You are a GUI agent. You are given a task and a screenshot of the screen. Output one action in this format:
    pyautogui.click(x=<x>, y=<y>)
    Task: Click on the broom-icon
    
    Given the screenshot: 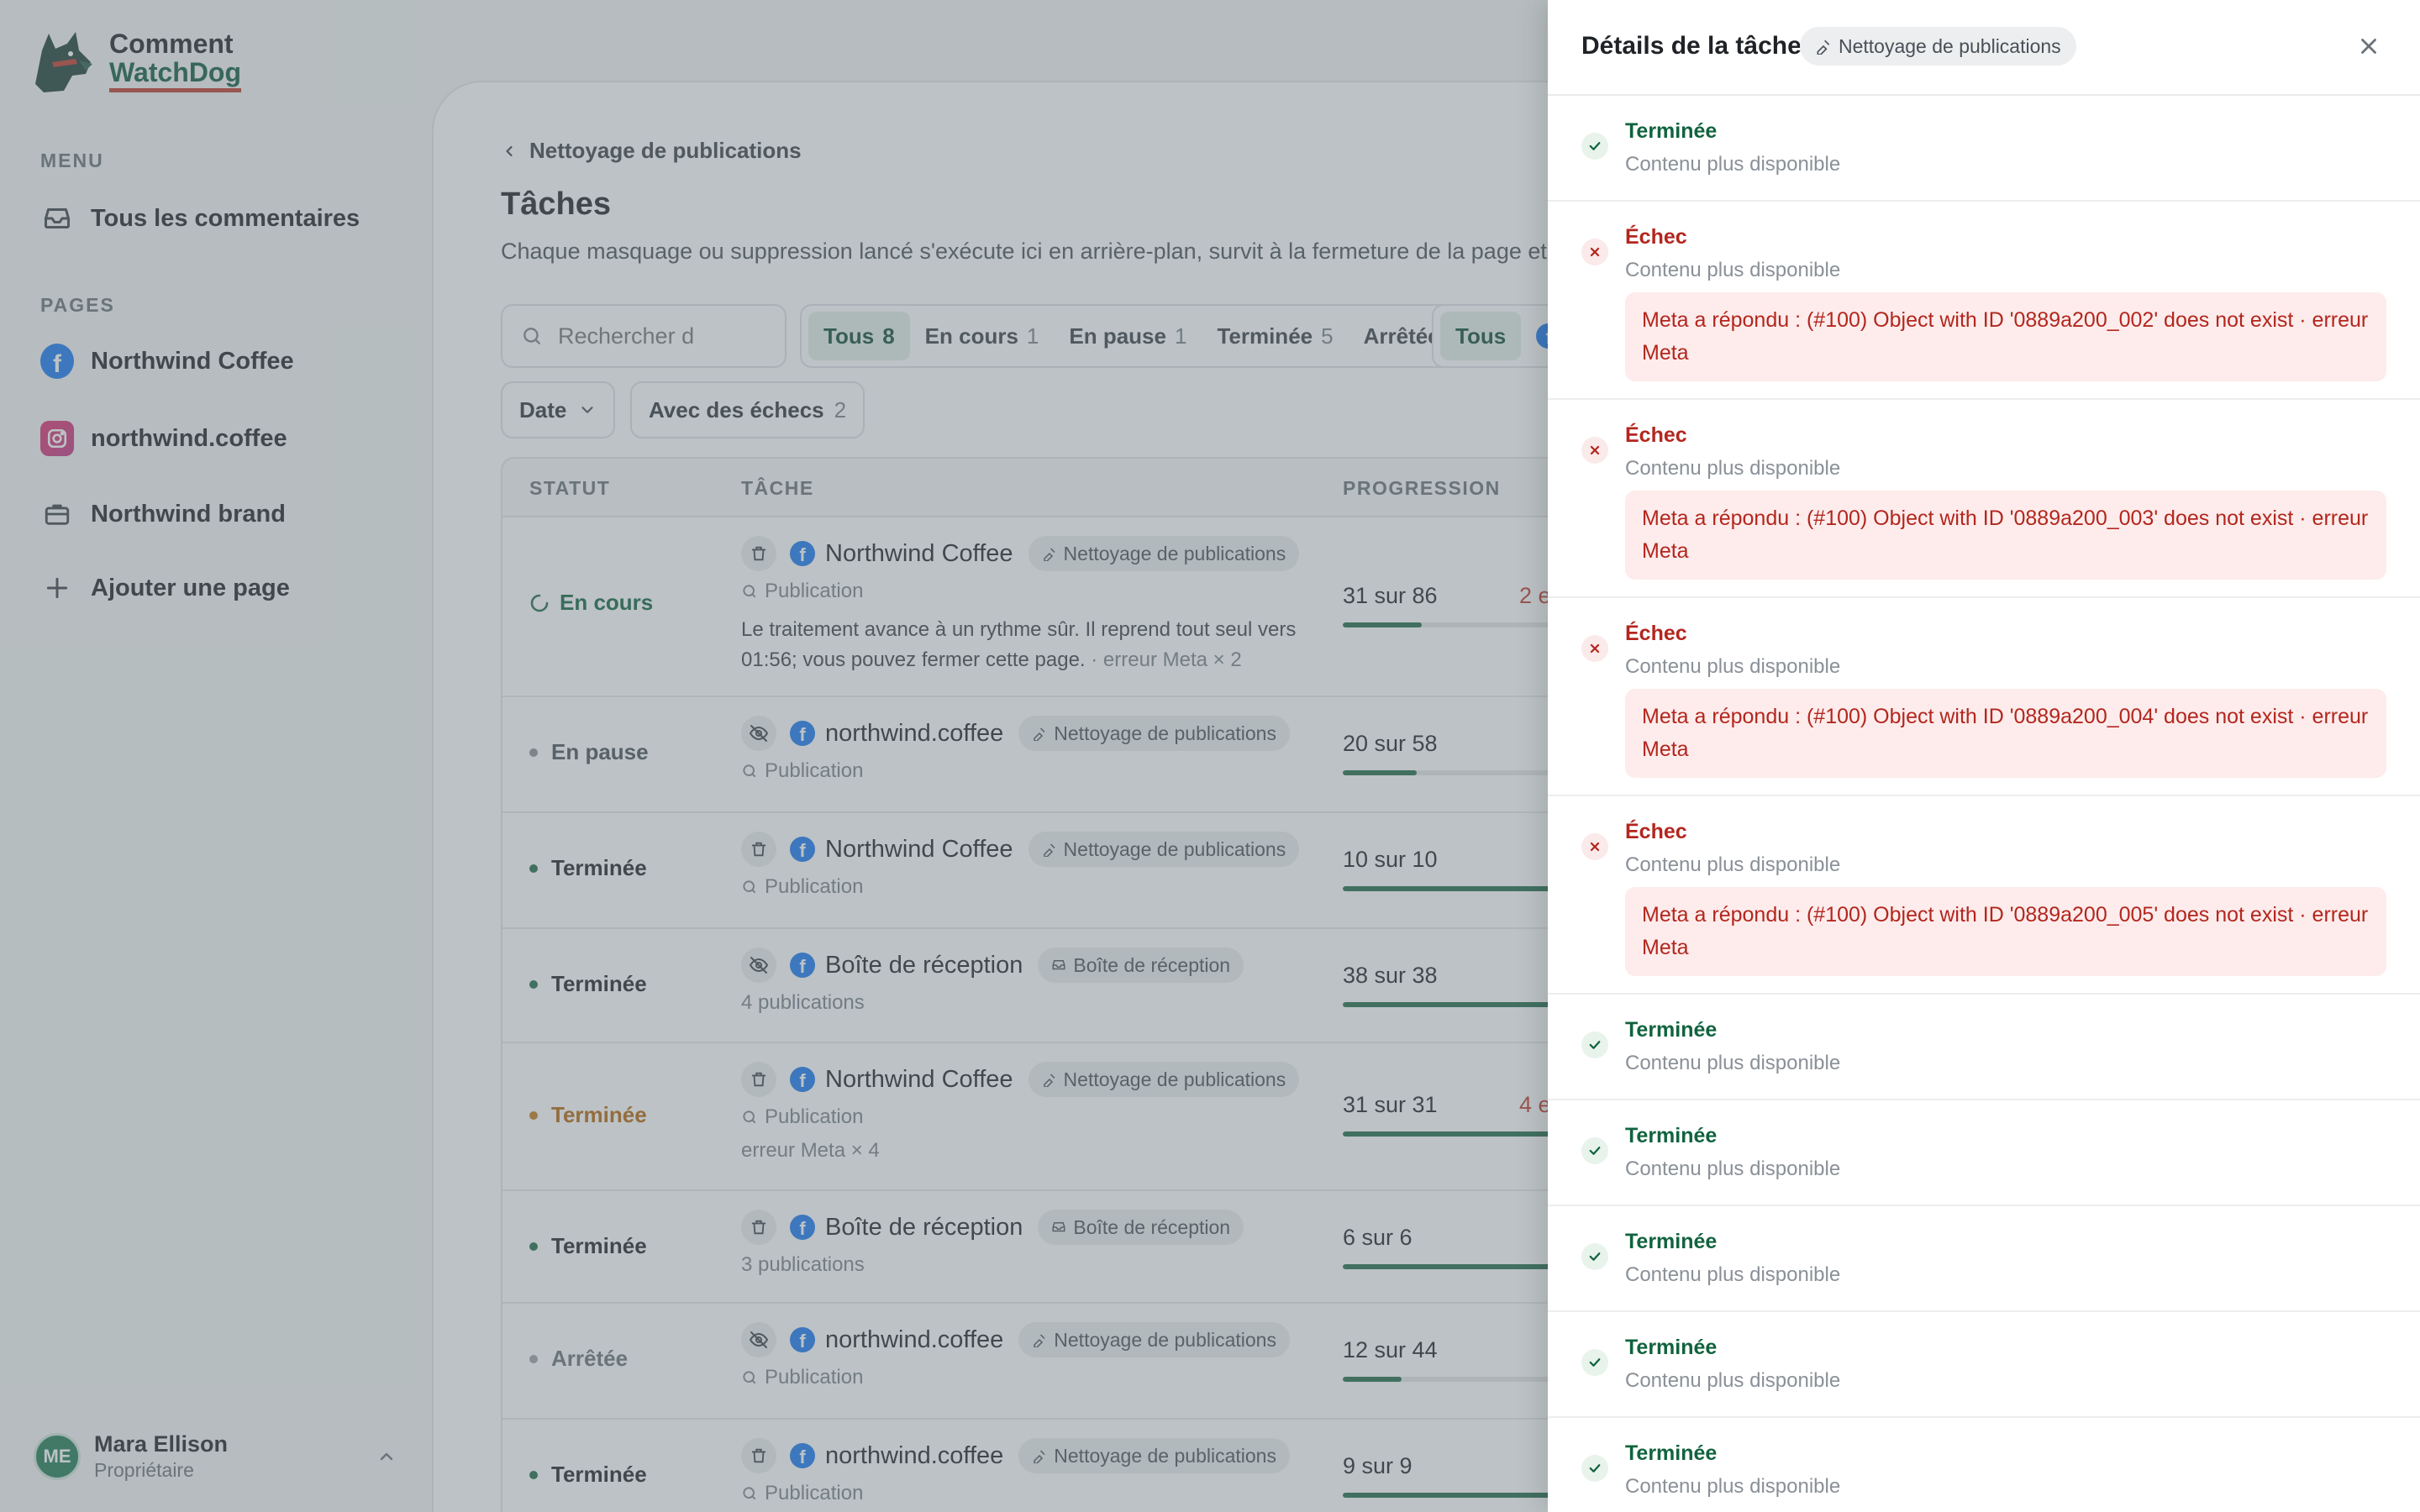 What is the action you would take?
    pyautogui.click(x=1823, y=47)
    